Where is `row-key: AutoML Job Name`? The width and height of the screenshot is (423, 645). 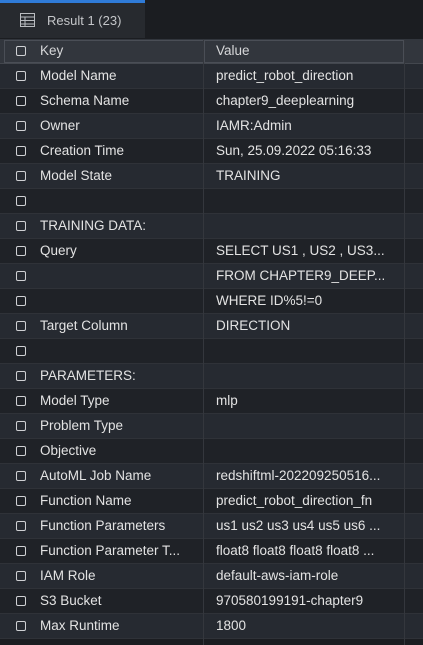 row-key: AutoML Job Name is located at coordinates (96, 475).